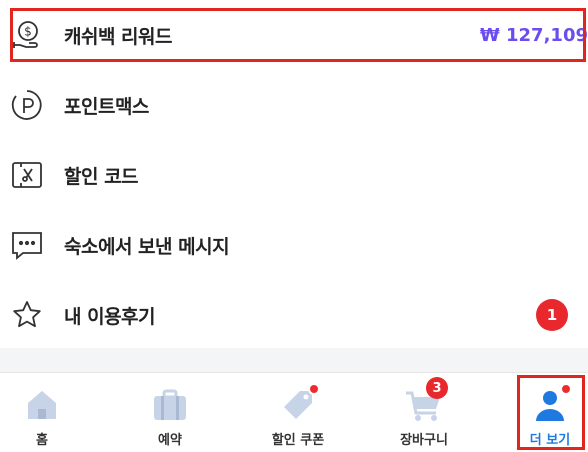 The height and width of the screenshot is (452, 588). I want to click on tab-cart: 3 장바구니, so click(424, 412).